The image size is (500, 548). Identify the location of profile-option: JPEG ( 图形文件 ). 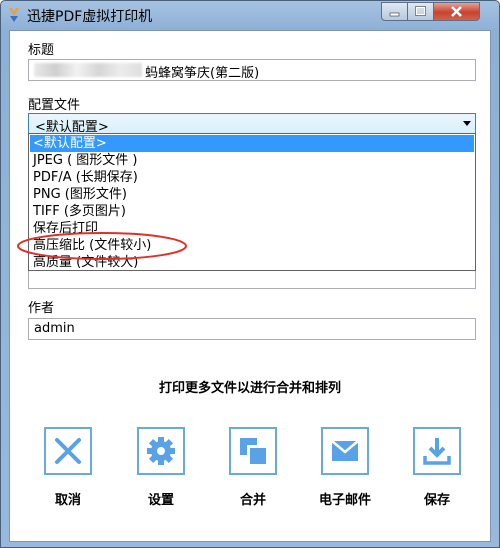
(252, 160).